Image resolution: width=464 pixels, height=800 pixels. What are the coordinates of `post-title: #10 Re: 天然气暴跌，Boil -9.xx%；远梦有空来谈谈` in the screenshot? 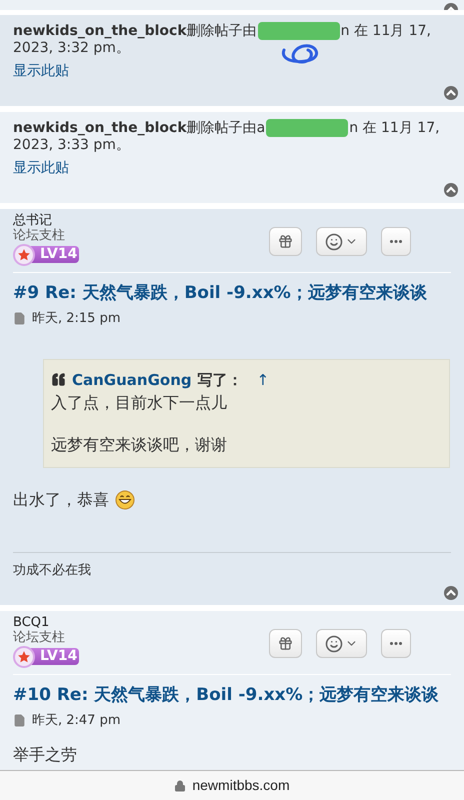 It's located at (232, 695).